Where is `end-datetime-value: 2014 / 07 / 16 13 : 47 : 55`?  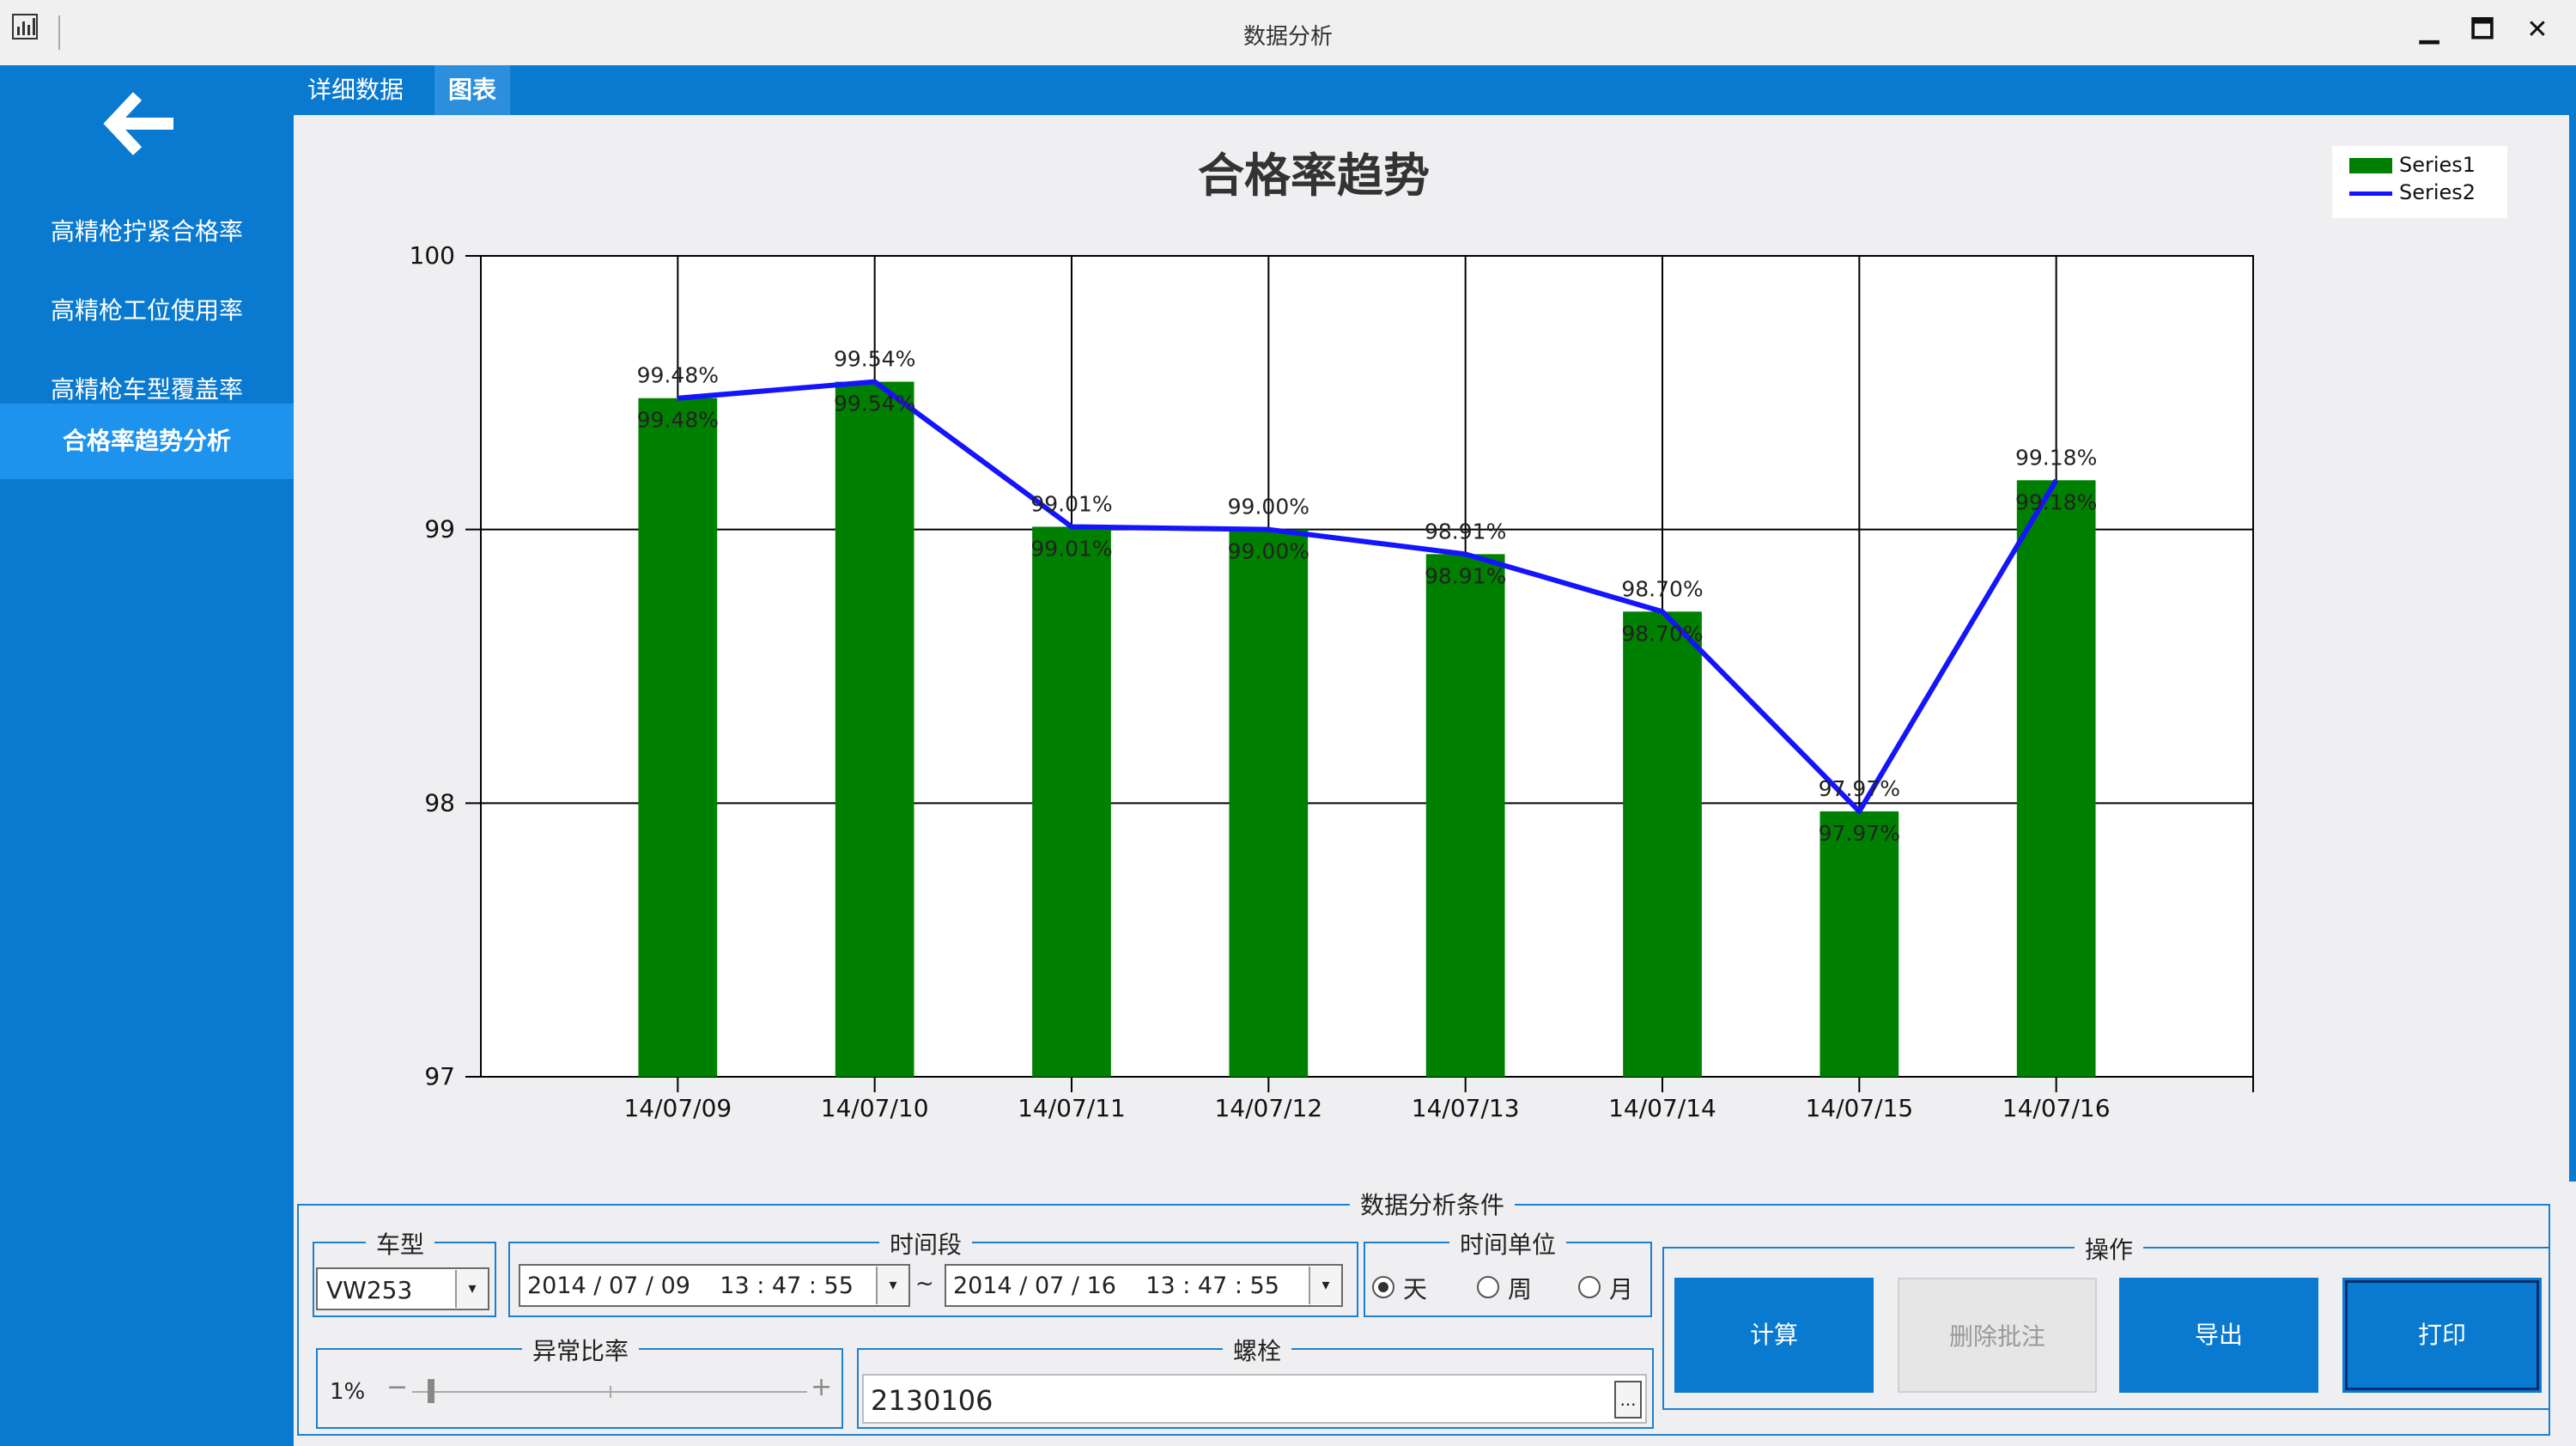 end-datetime-value: 2014 / 07 / 16 13 : 47 : 55 is located at coordinates (1116, 1286).